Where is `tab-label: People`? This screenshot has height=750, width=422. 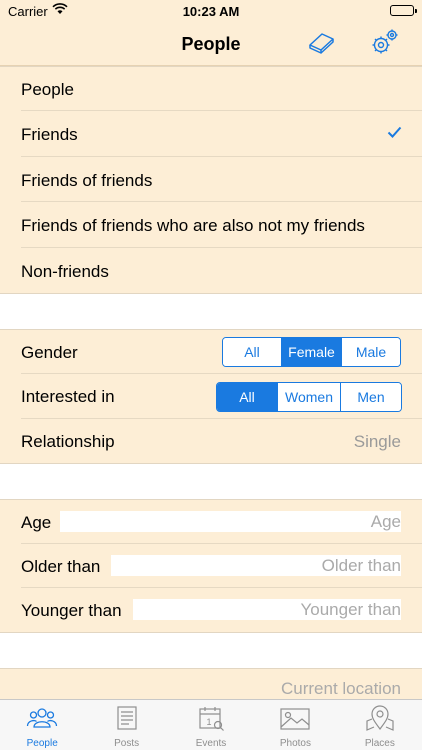 tab-label: People is located at coordinates (42, 743).